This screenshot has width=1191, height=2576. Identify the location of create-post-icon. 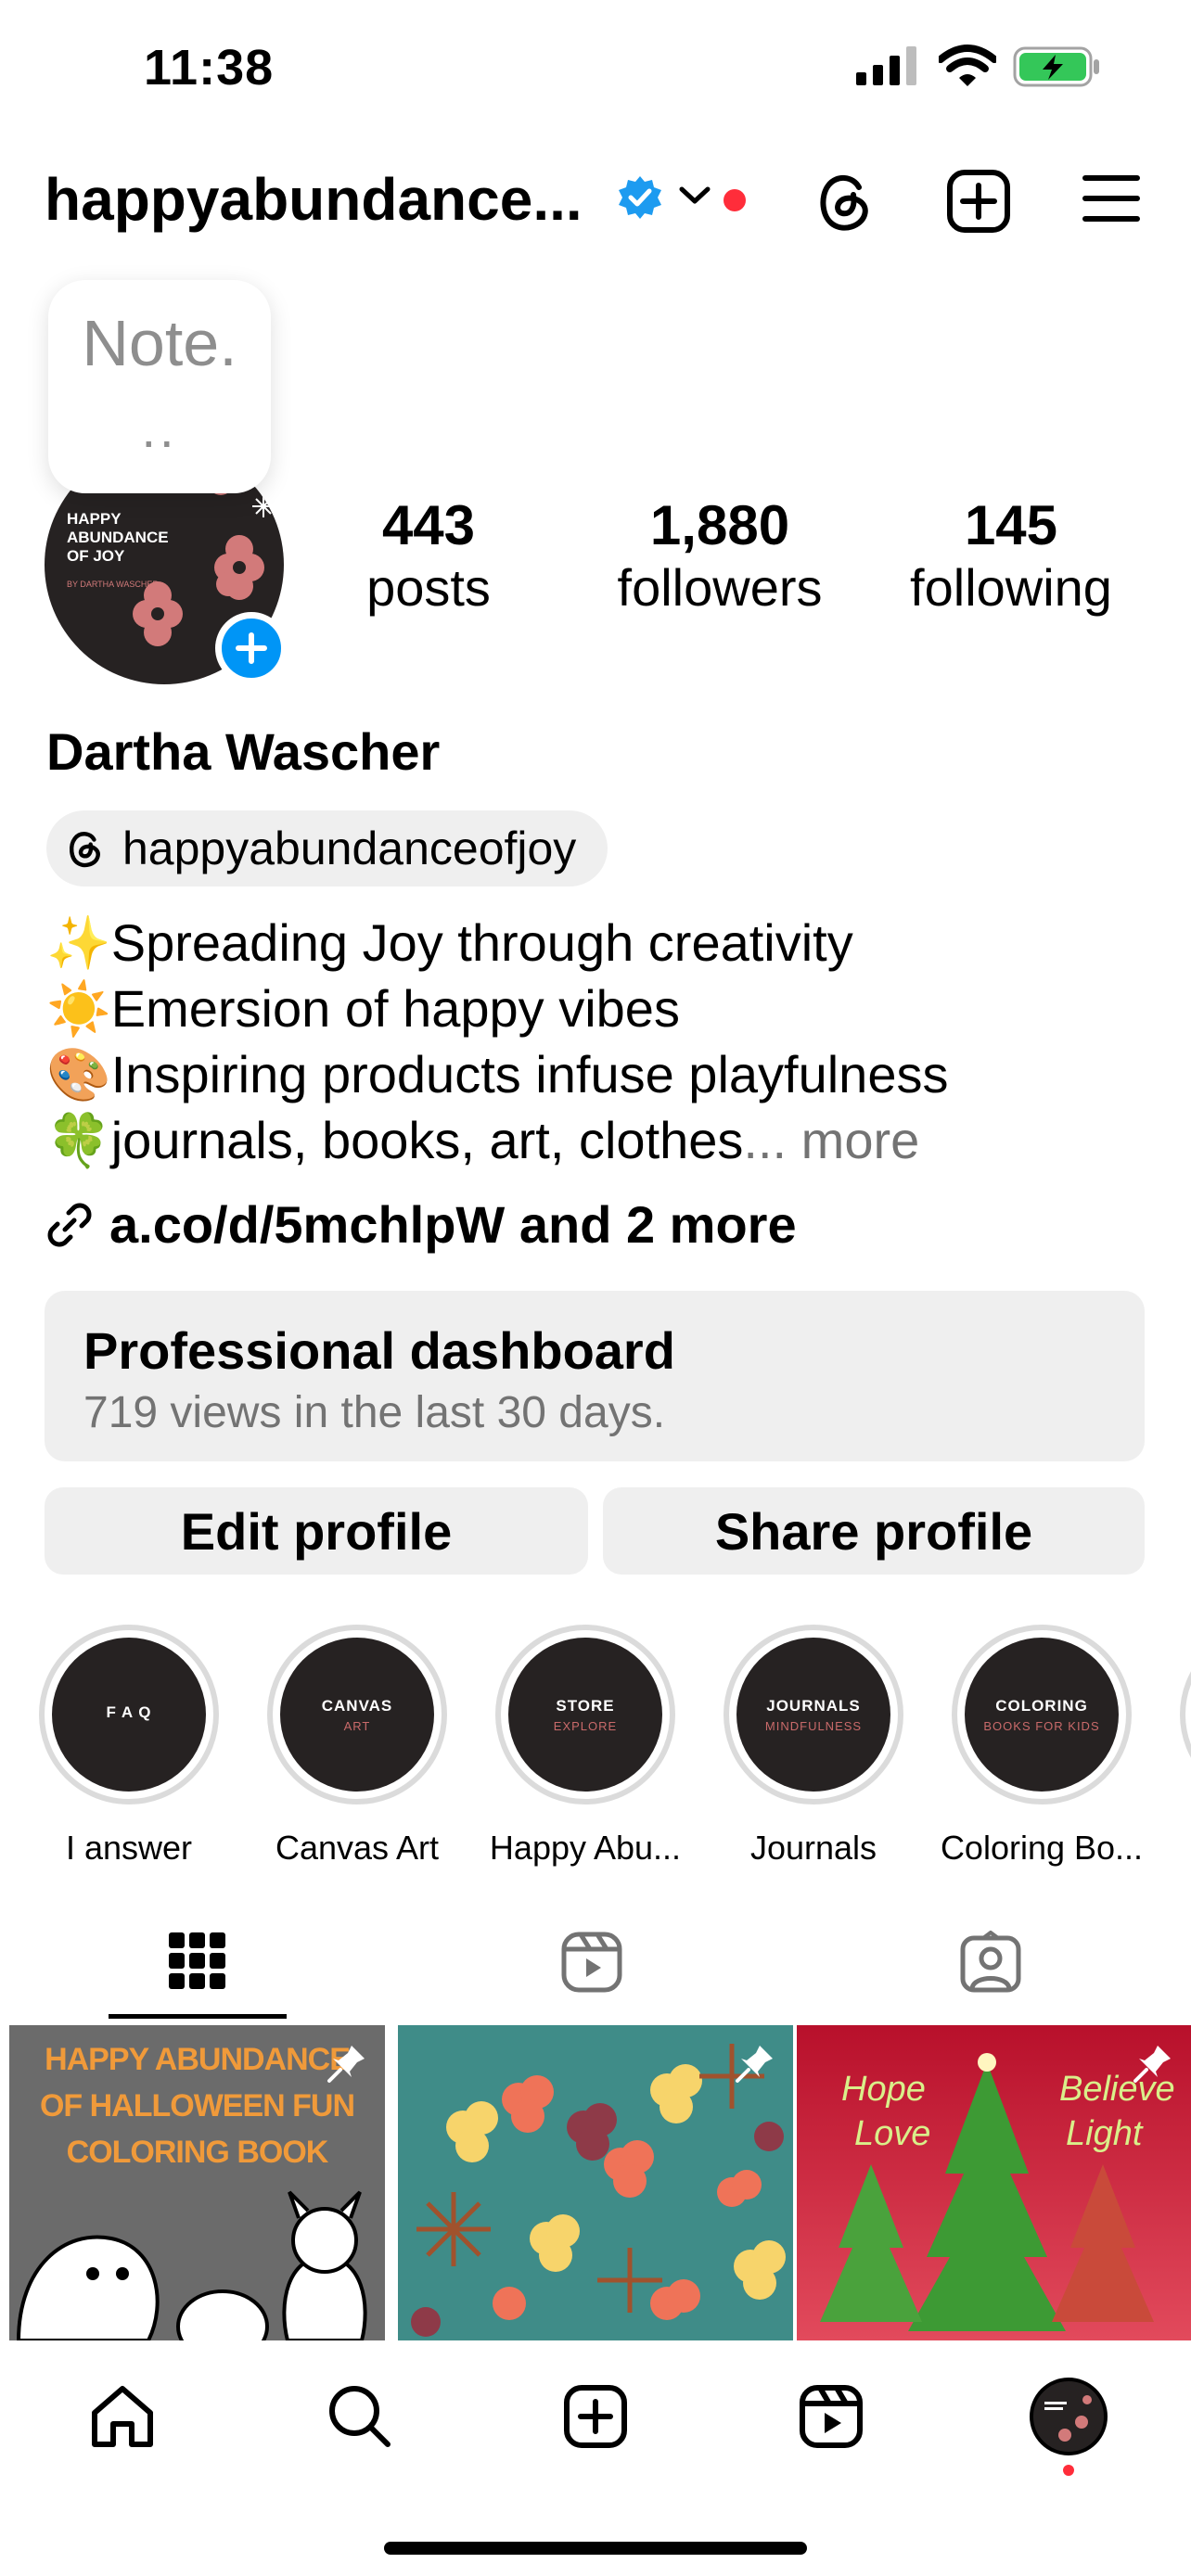
(978, 201).